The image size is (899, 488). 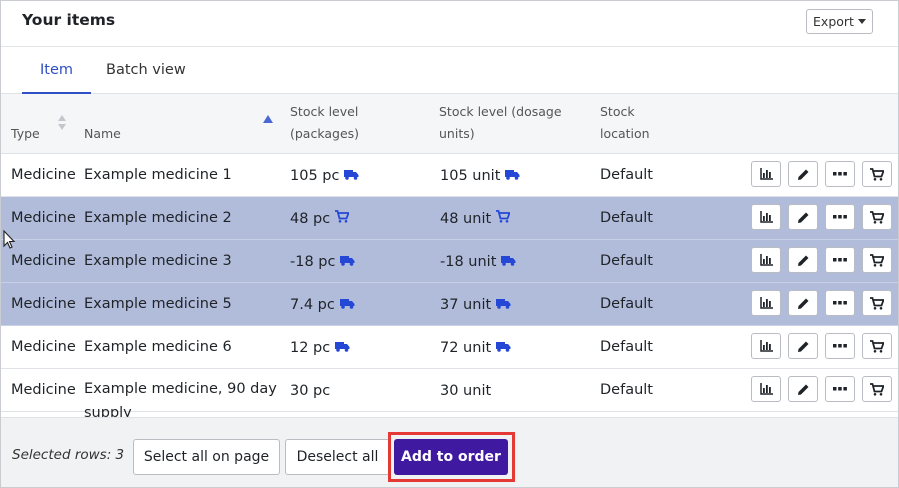 I want to click on column-header-stock-packages: Stock level (packages), so click(x=324, y=123).